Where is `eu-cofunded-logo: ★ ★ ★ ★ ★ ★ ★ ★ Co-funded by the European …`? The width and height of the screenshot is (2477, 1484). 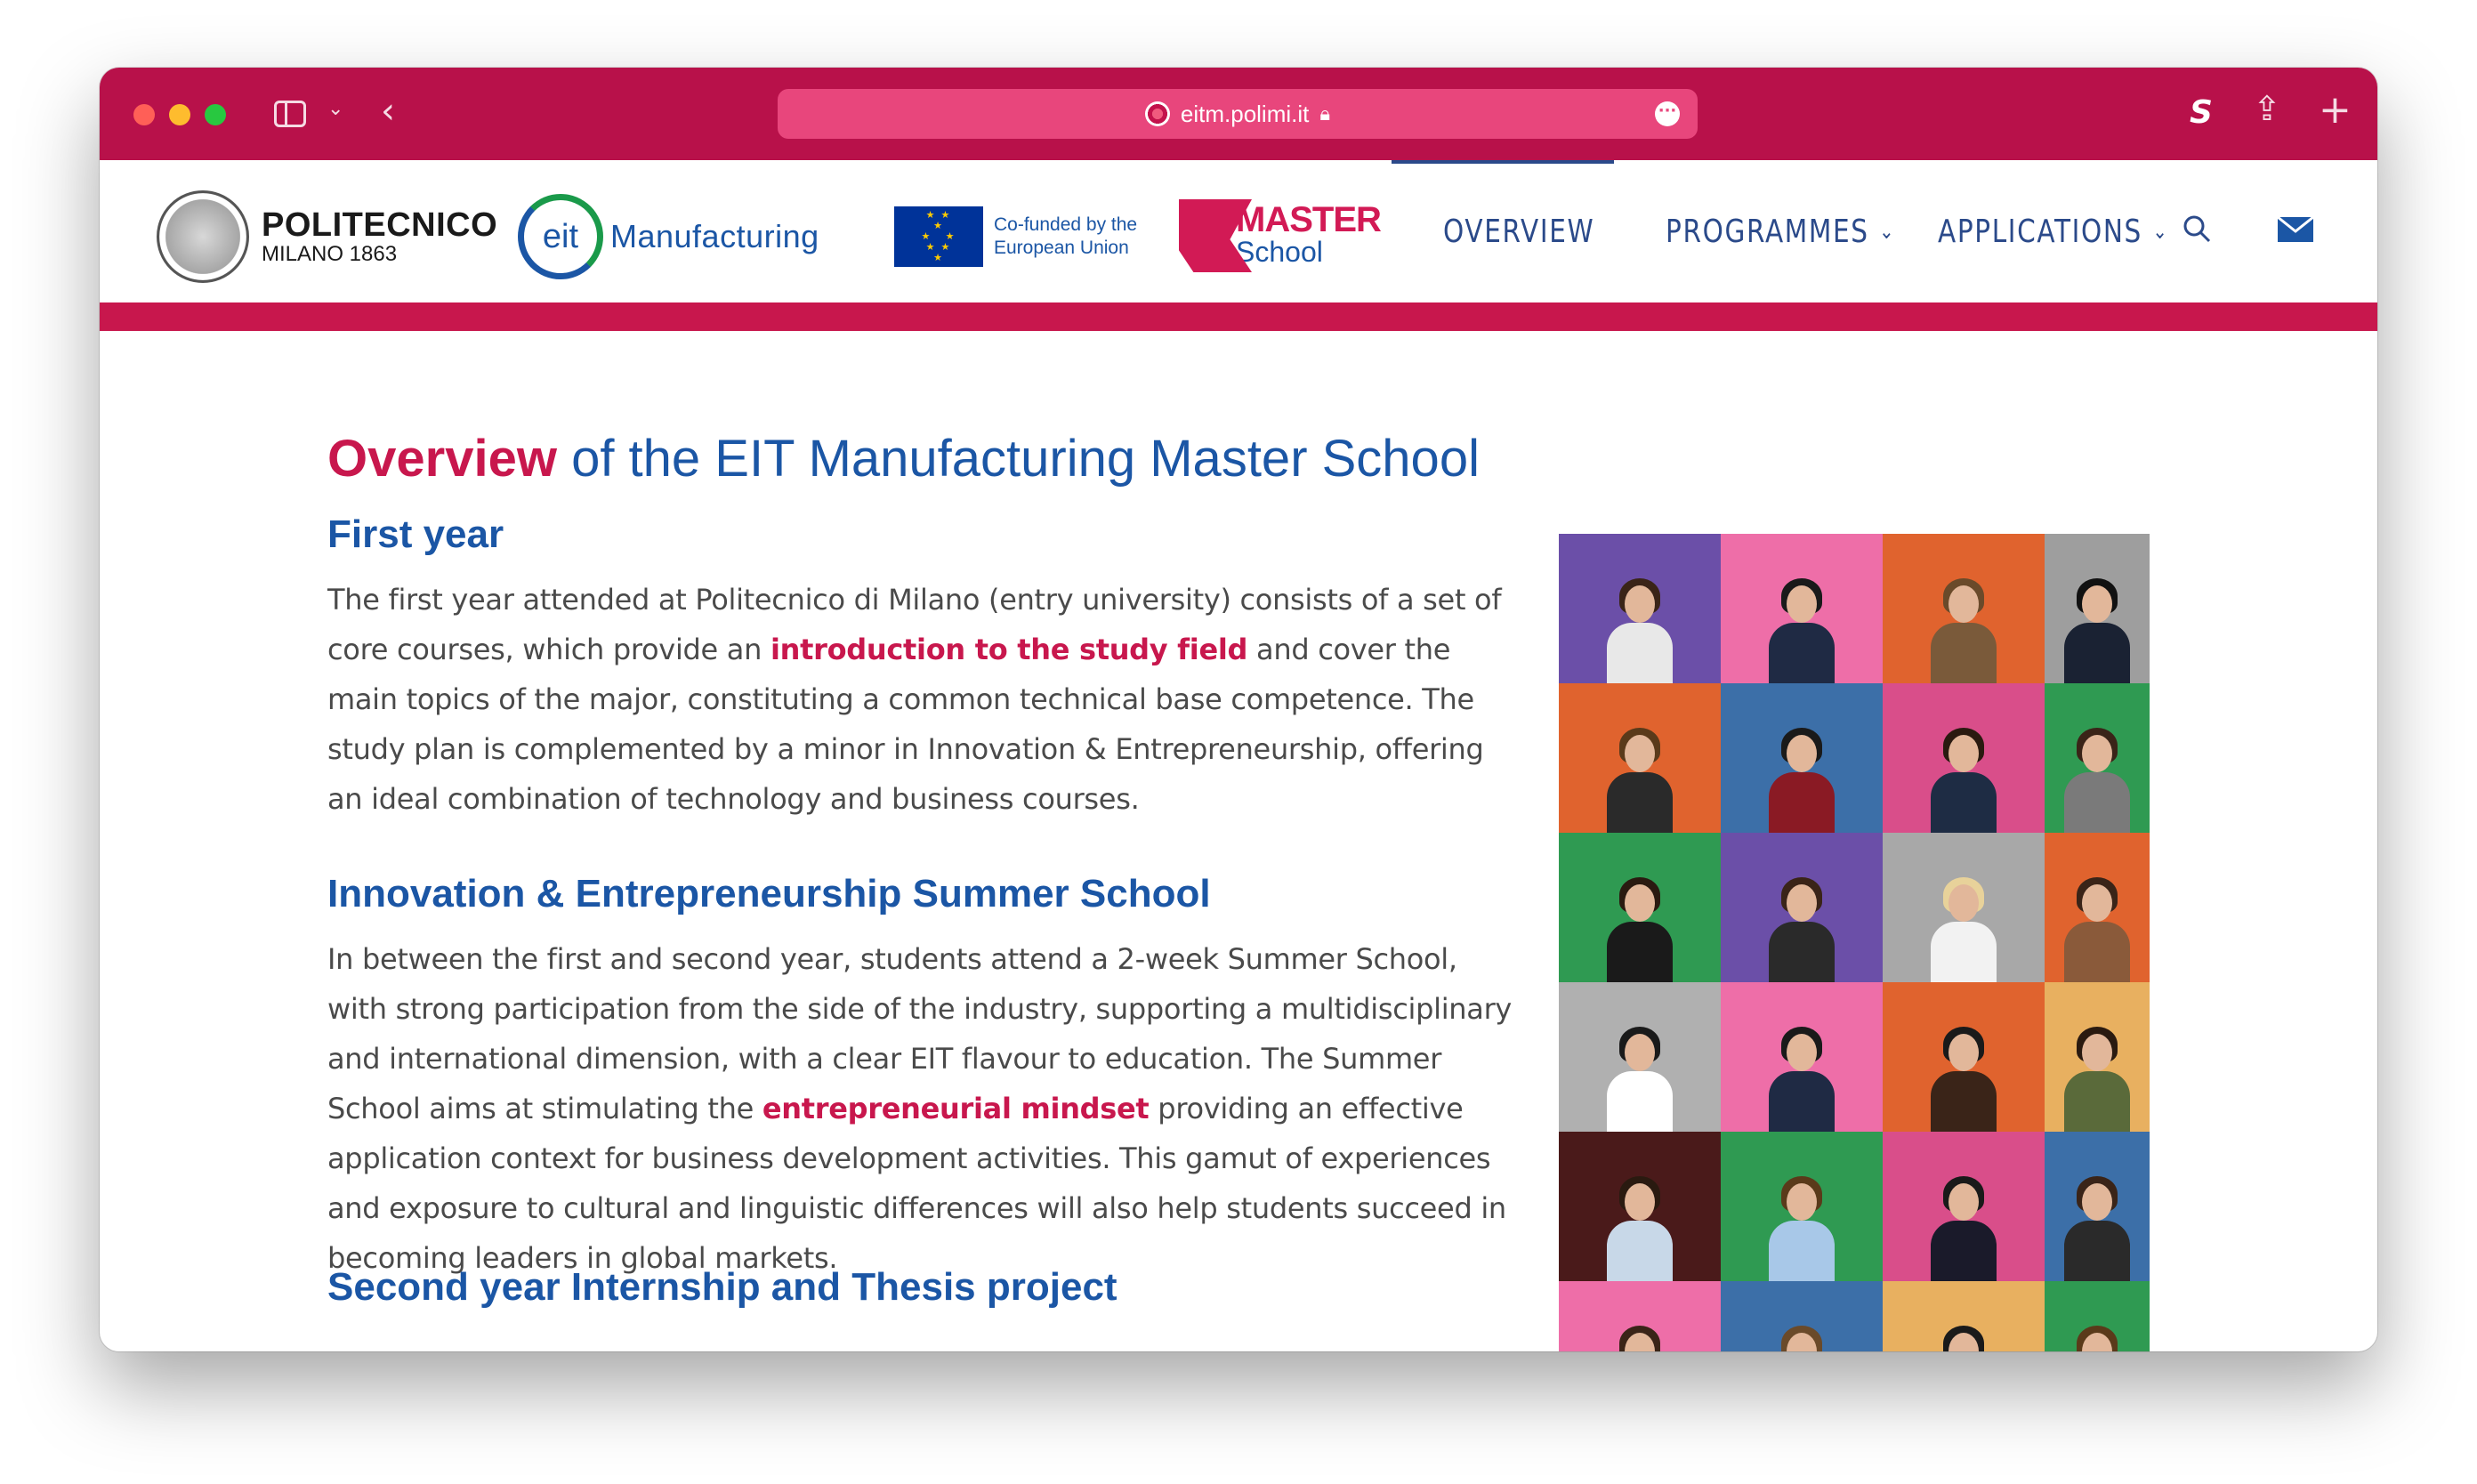
eu-cofunded-logo: ★ ★ ★ ★ ★ ★ ★ ★ Co-funded by the European … is located at coordinates (1015, 236).